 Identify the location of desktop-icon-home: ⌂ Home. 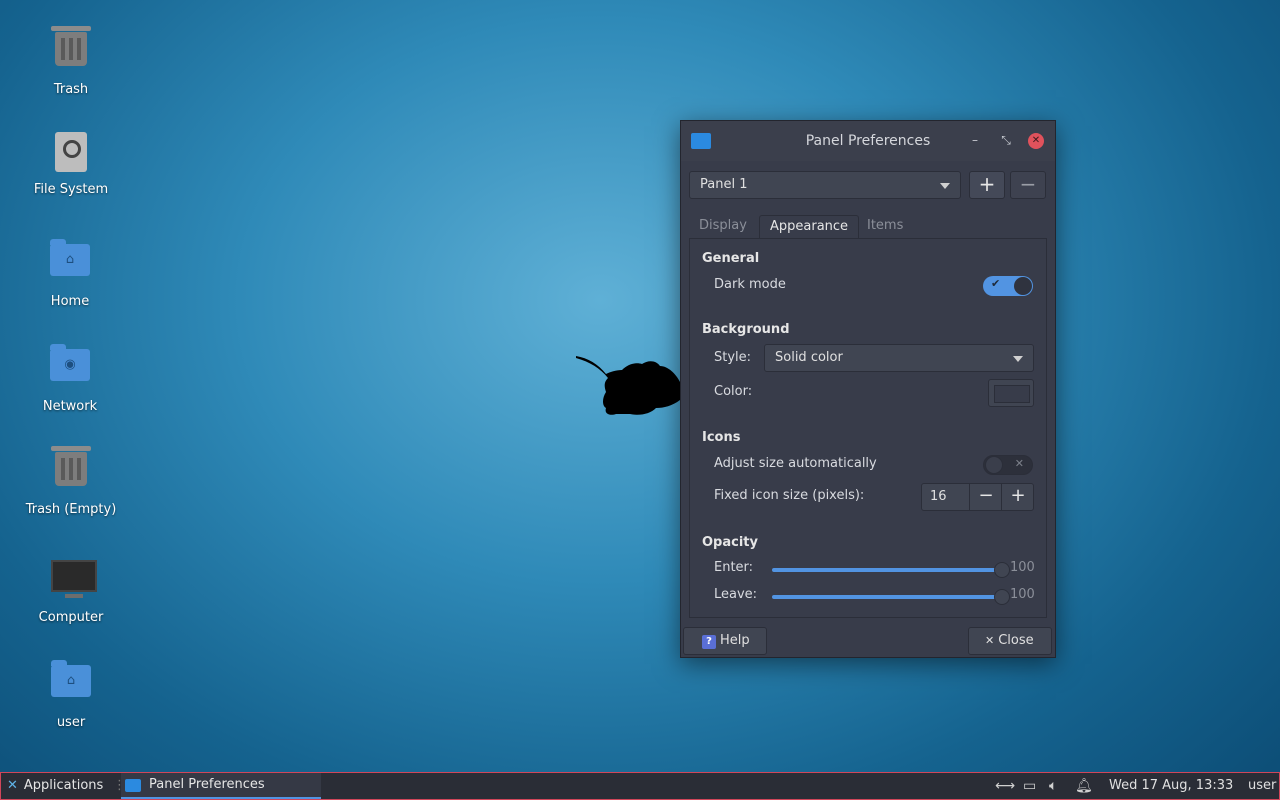
(70, 271).